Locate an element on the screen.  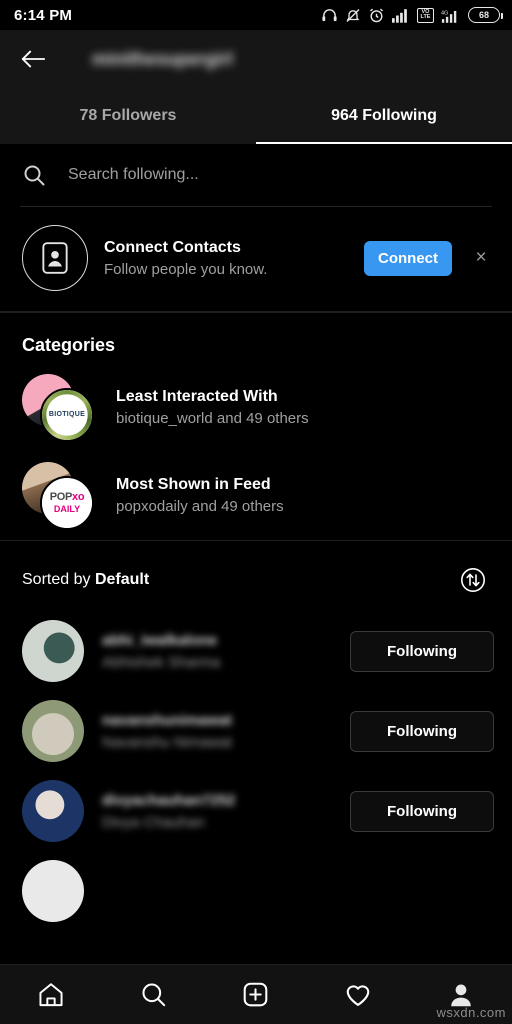
bottom-navigation: wsxdn.com is located at coordinates (256, 994).